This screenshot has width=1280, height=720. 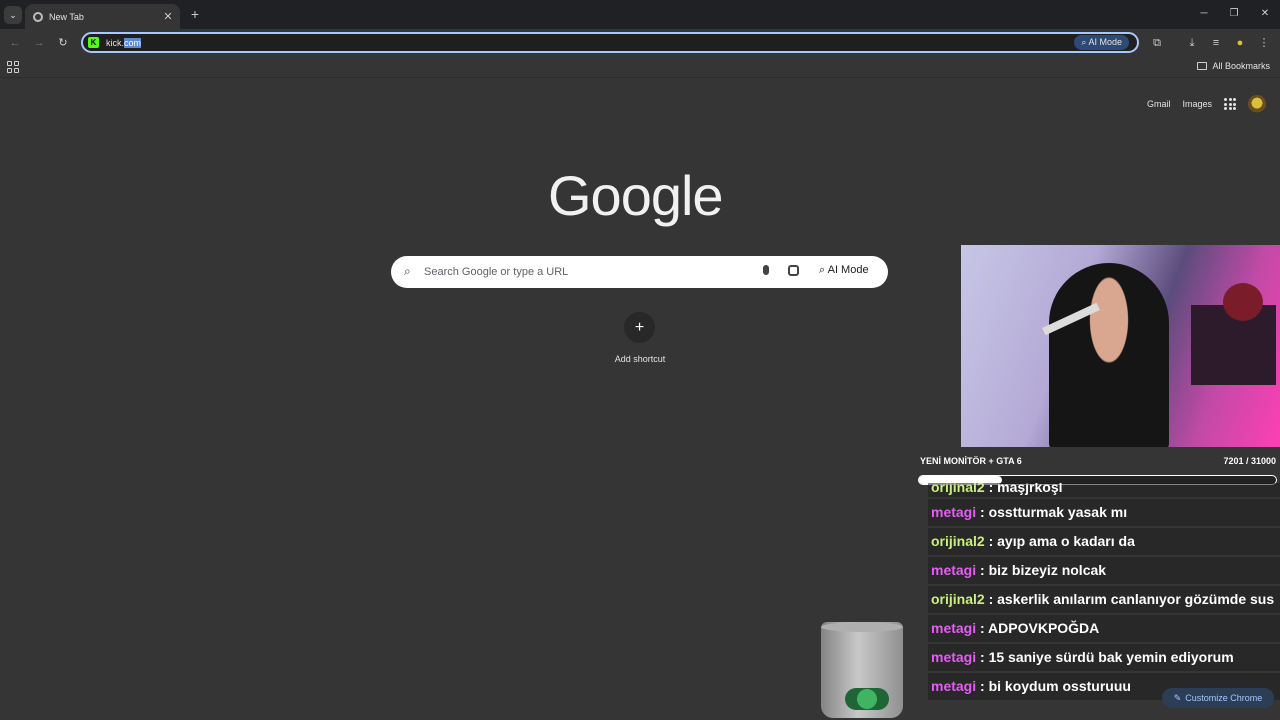 I want to click on kick-site-icon: K, so click(x=93, y=42).